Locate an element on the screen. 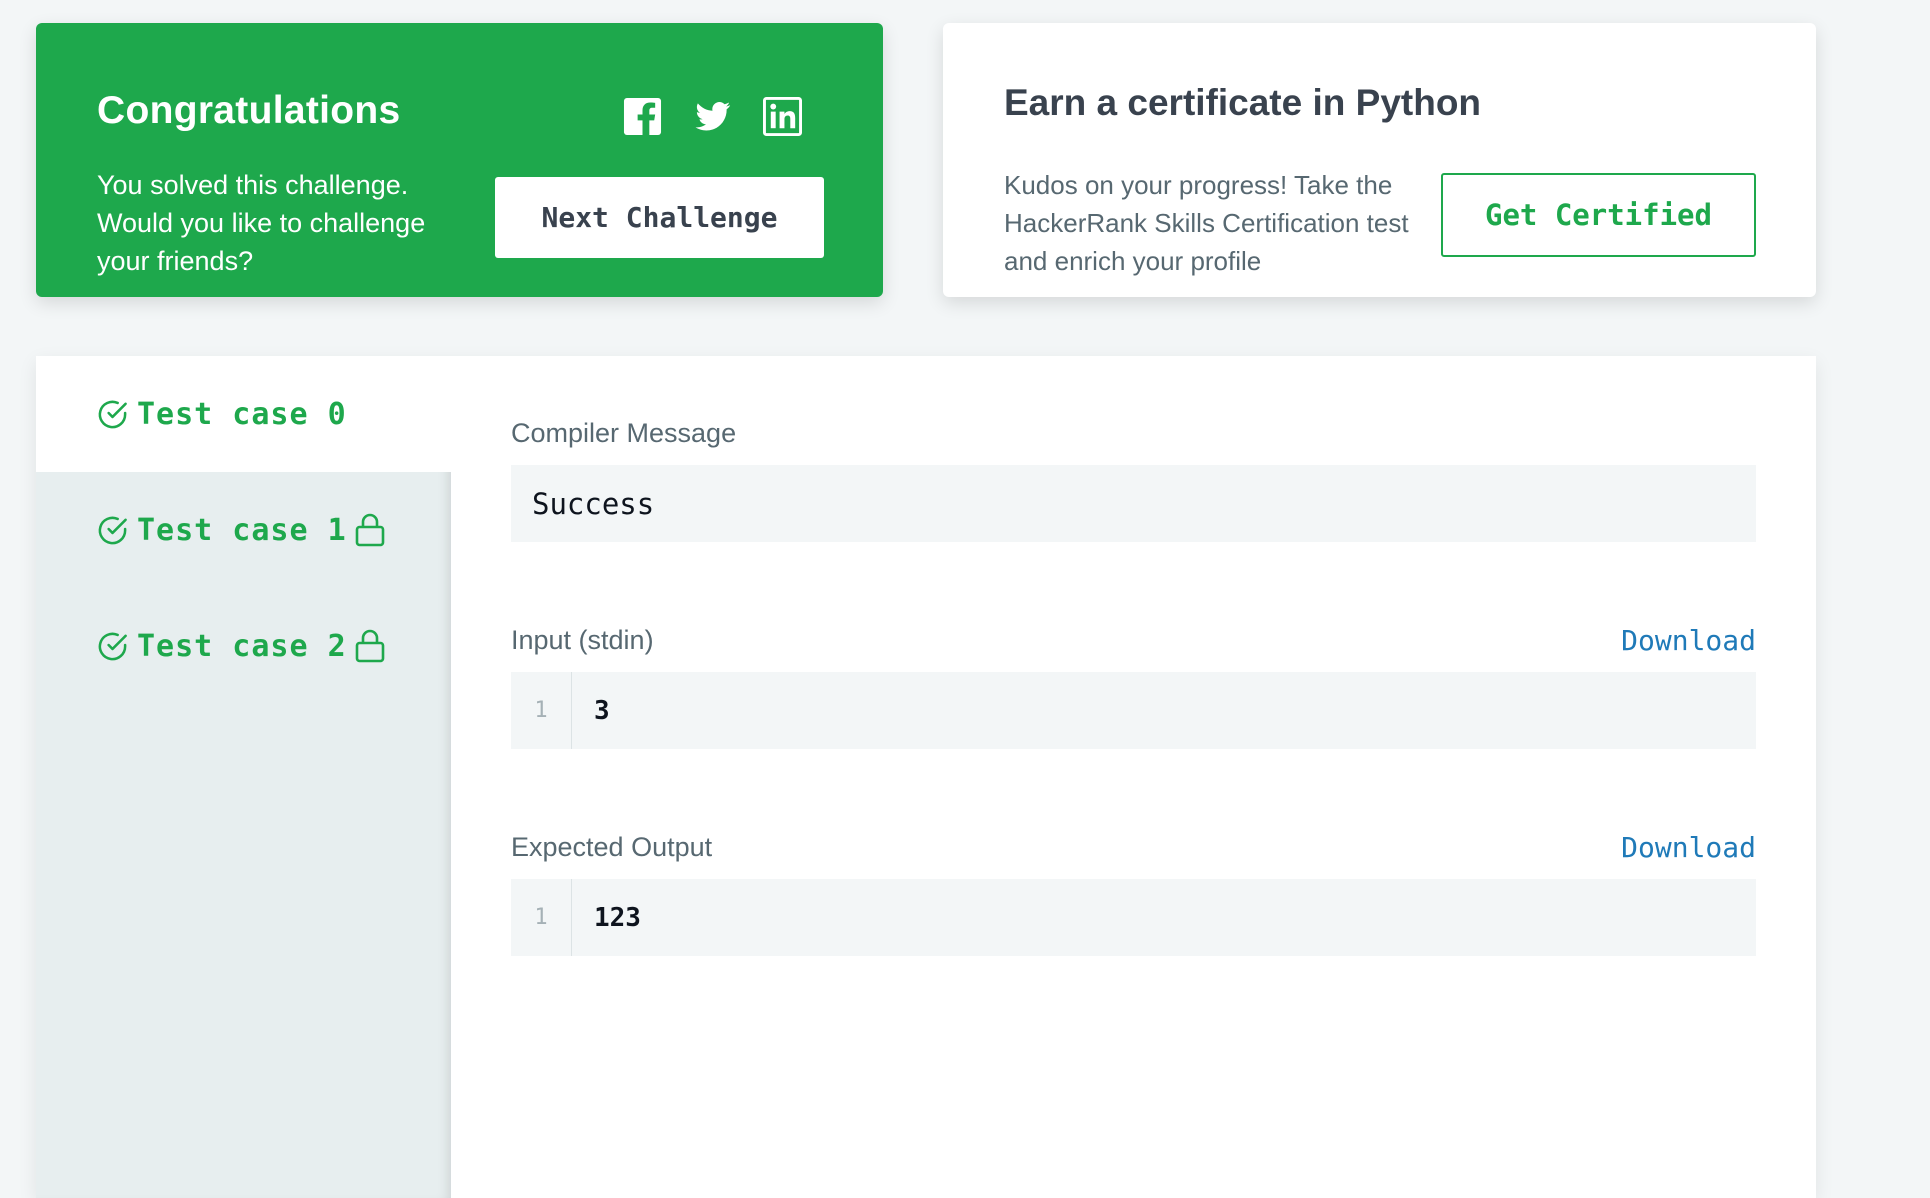 The image size is (1930, 1198). tab-label: Test case 2 is located at coordinates (242, 646).